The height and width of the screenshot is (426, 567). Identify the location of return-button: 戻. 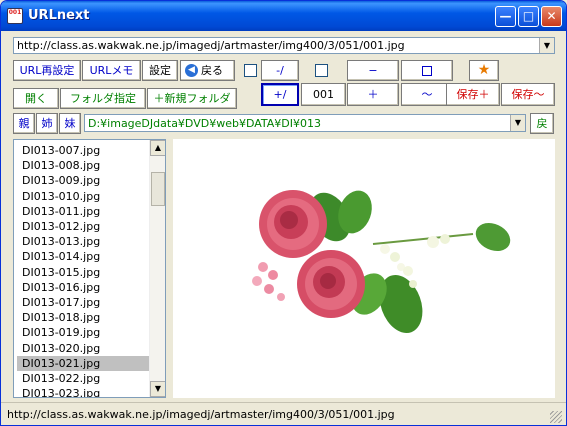
(542, 123).